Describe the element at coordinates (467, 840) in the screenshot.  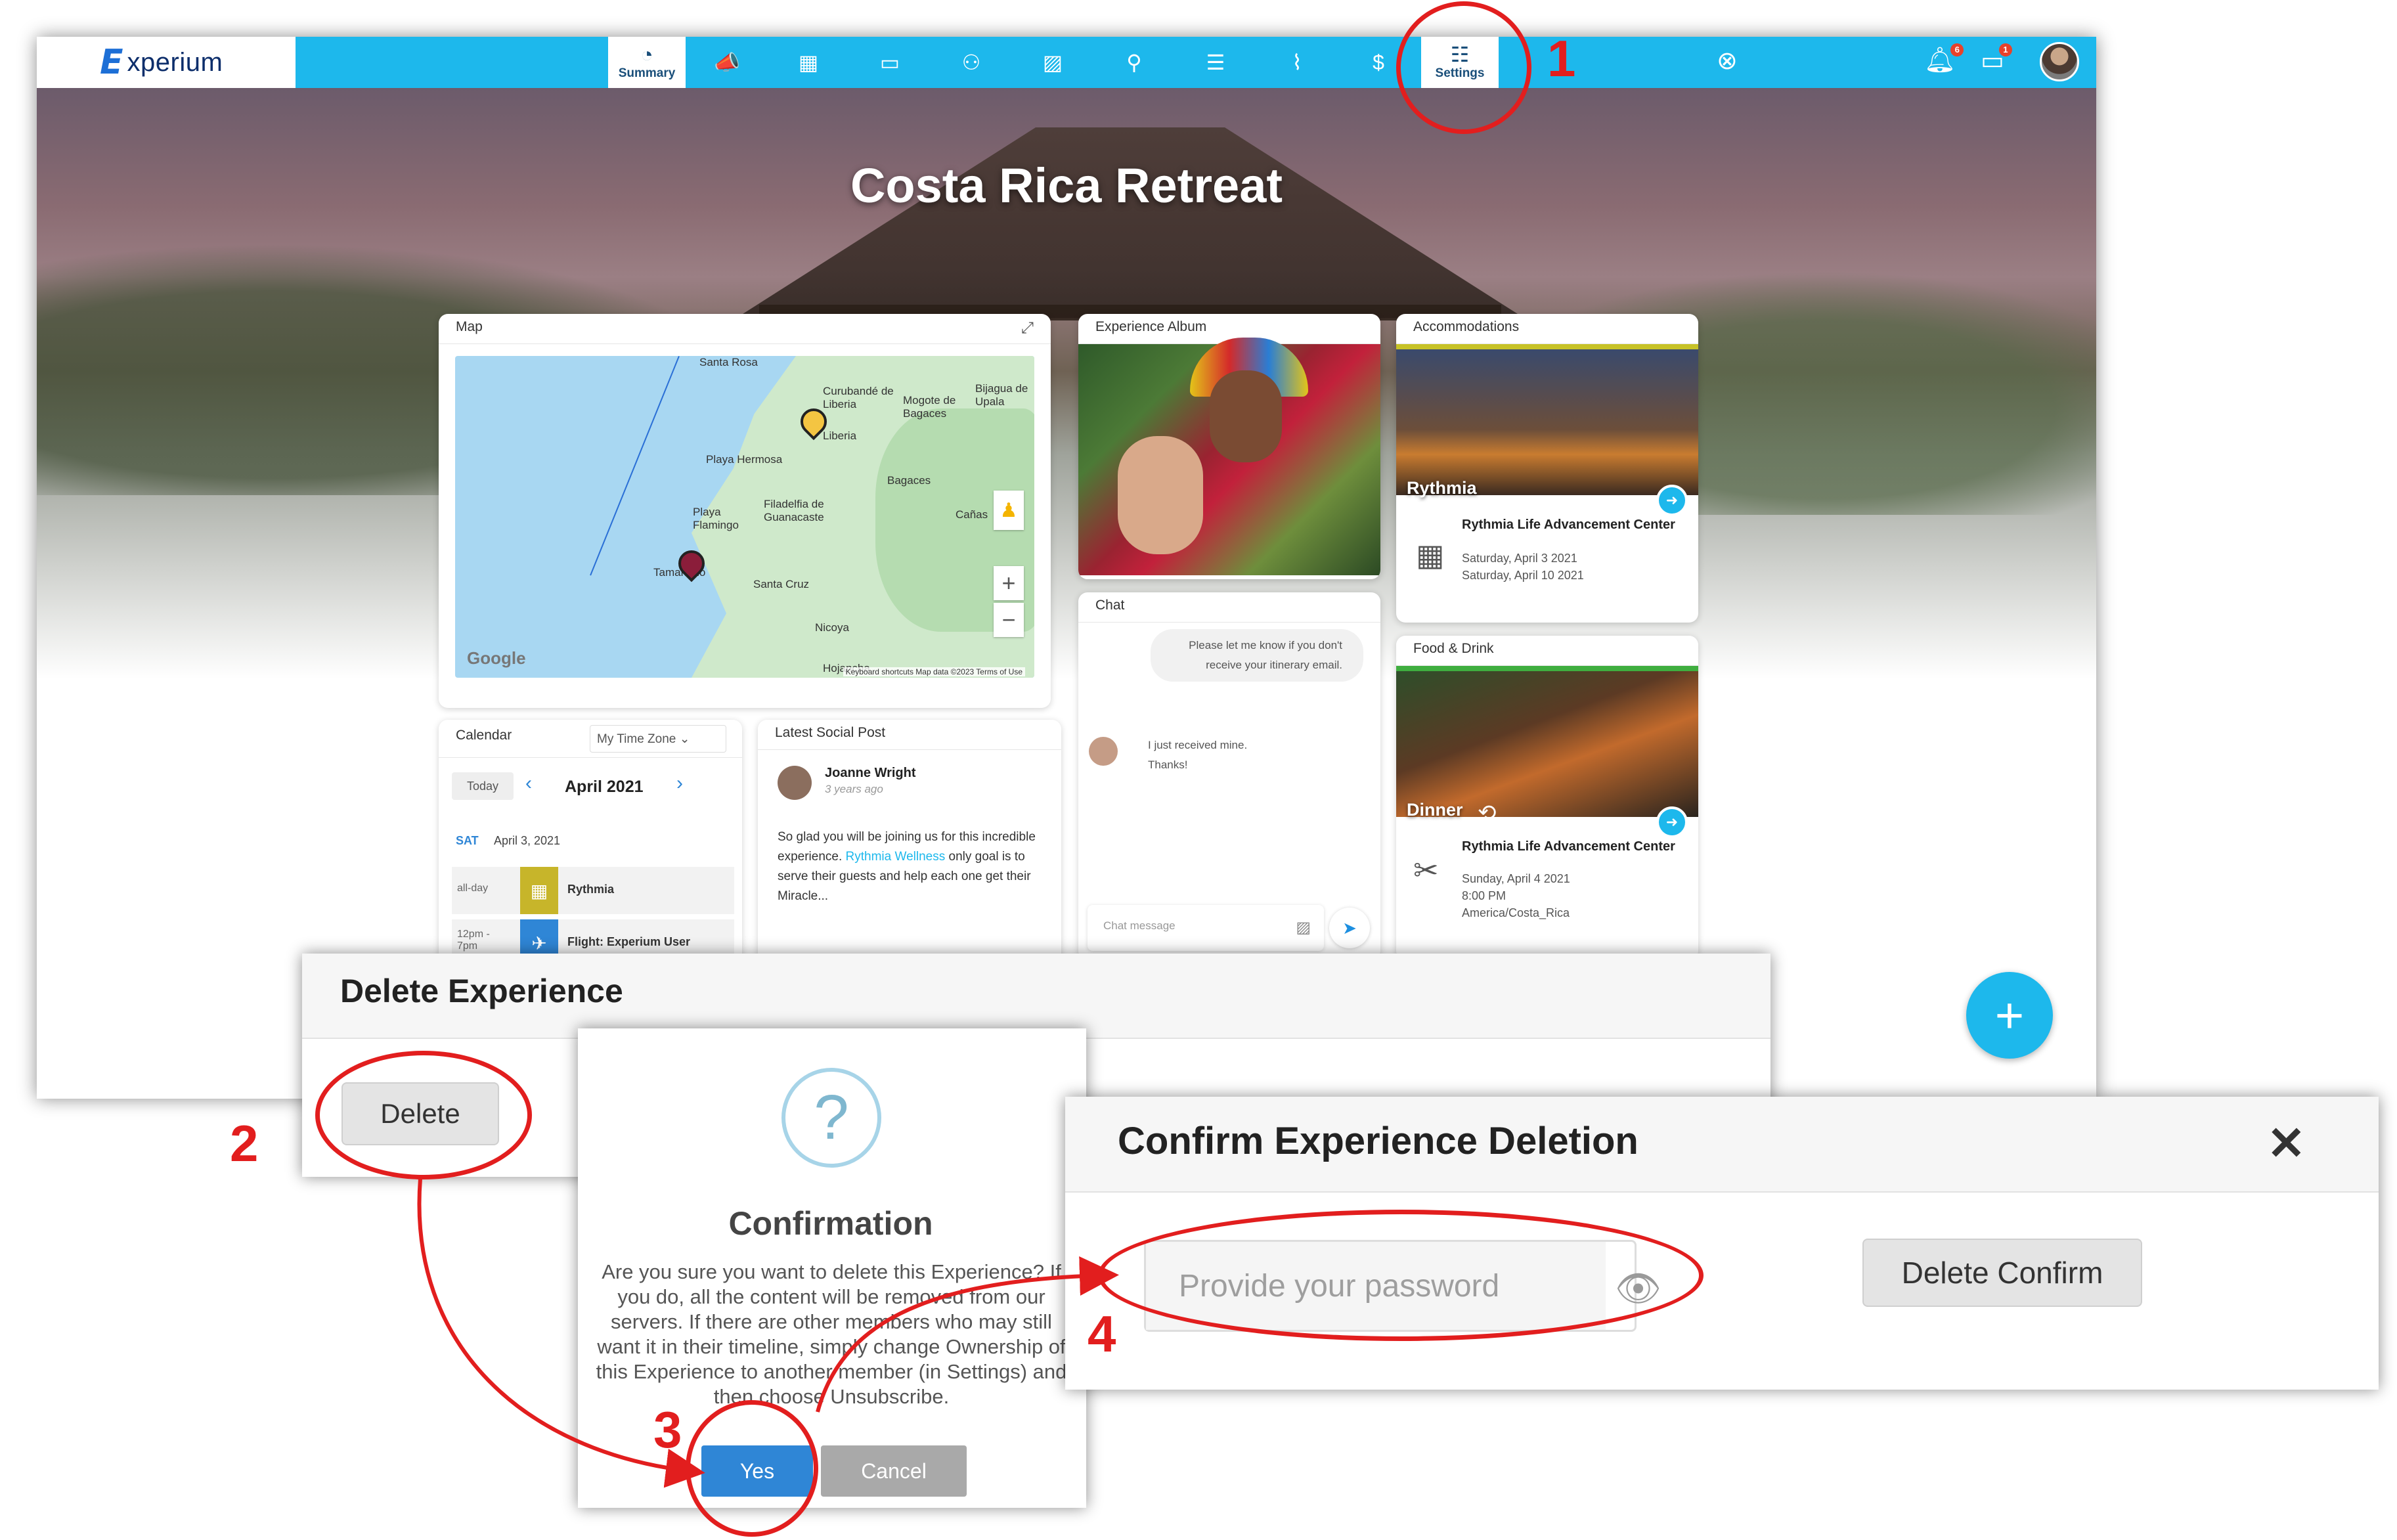
I see `calendar-day: SAT` at that location.